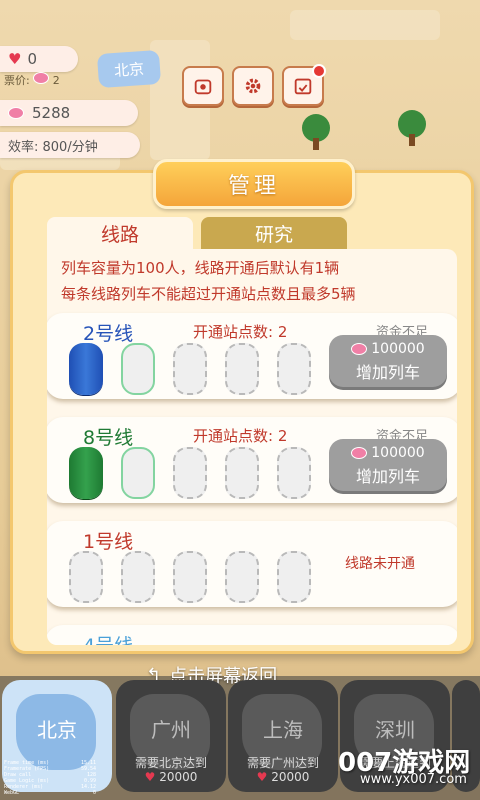 The height and width of the screenshot is (800, 480). Describe the element at coordinates (39, 59) in the screenshot. I see `hearts-counter: ♥ 0` at that location.